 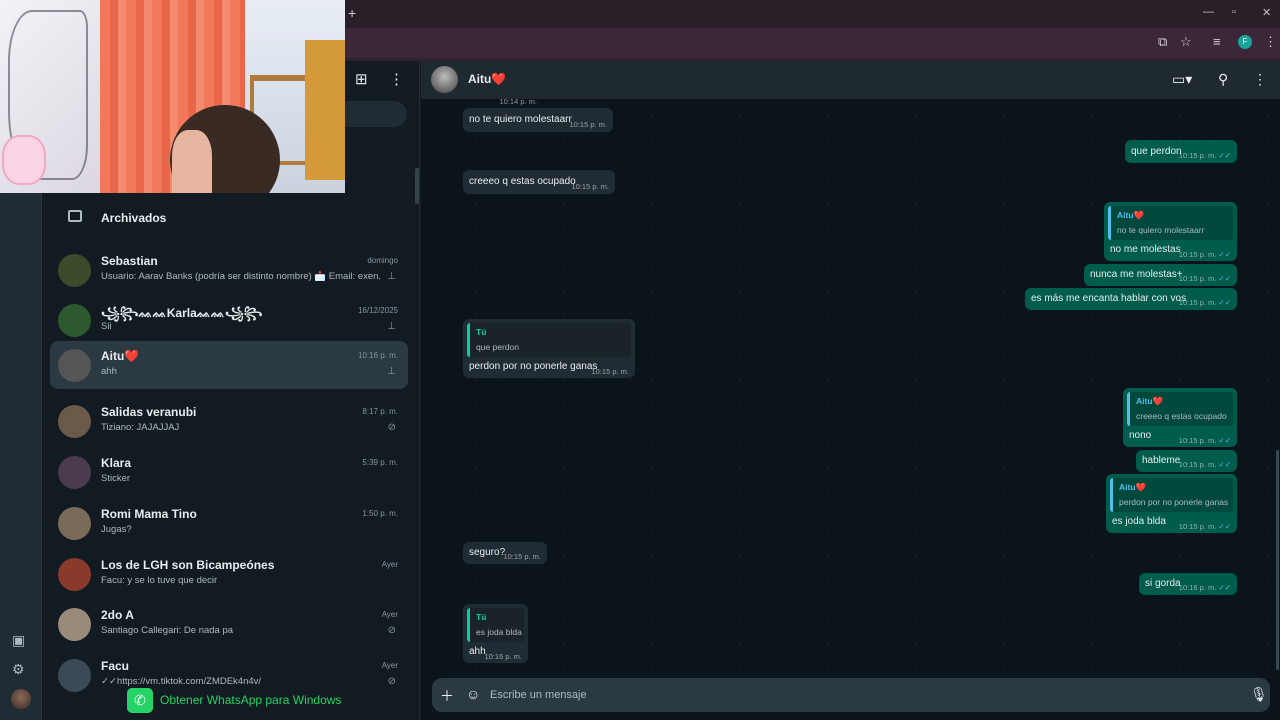 I want to click on door, so click(x=325, y=110).